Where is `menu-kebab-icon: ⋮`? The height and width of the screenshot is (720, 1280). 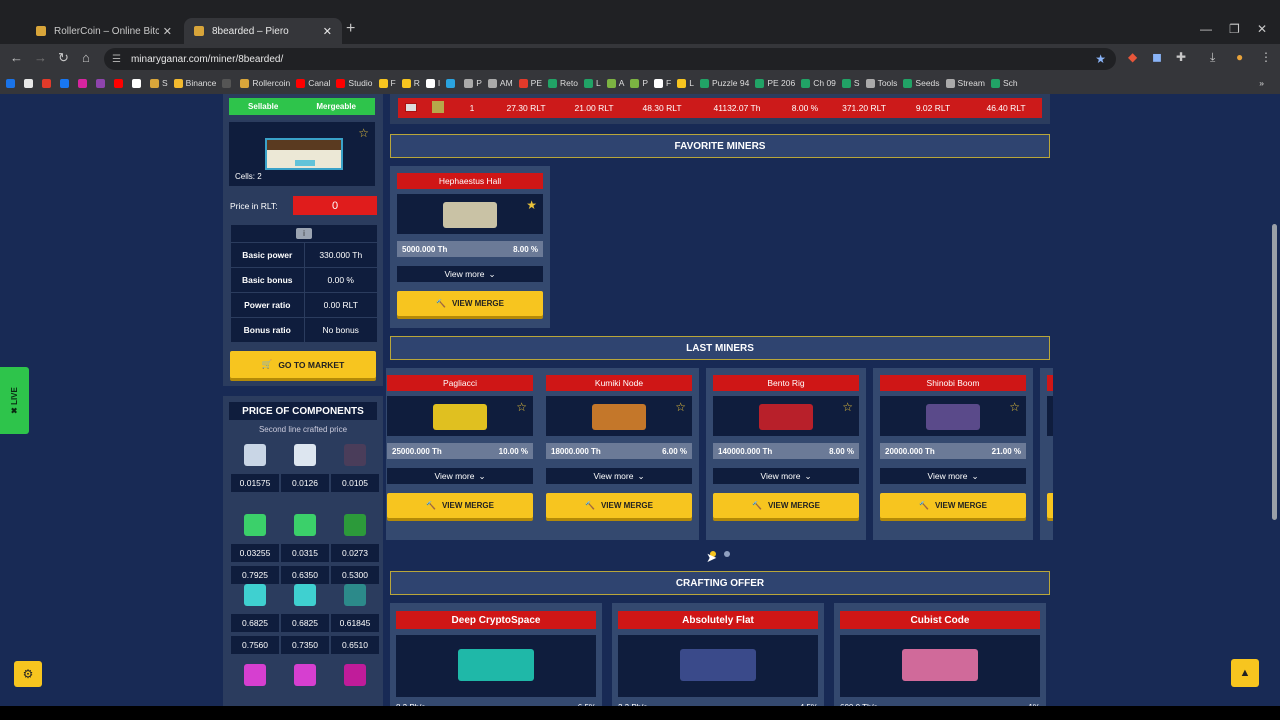 menu-kebab-icon: ⋮ is located at coordinates (1266, 57).